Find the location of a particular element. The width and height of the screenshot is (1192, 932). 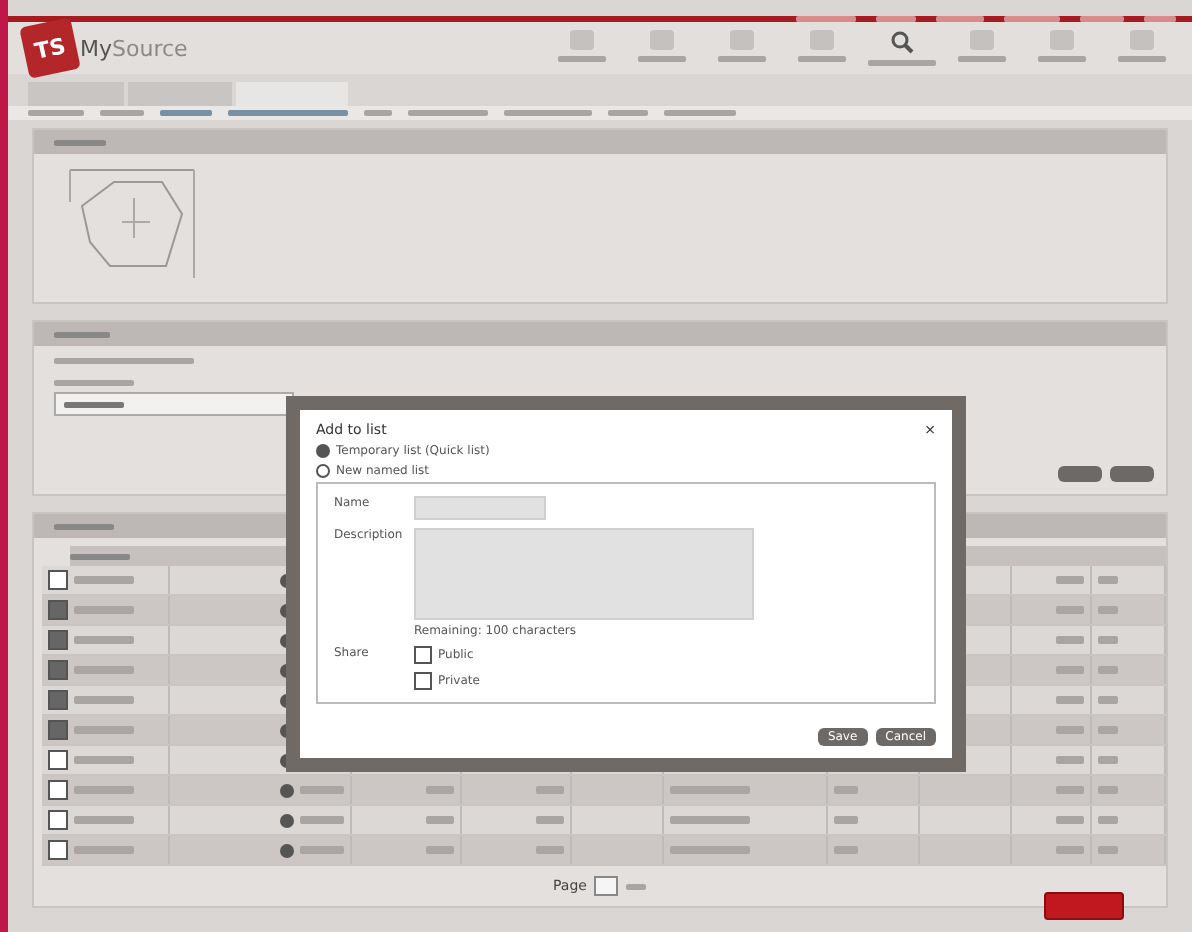

logo-text: MySource is located at coordinates (134, 48).